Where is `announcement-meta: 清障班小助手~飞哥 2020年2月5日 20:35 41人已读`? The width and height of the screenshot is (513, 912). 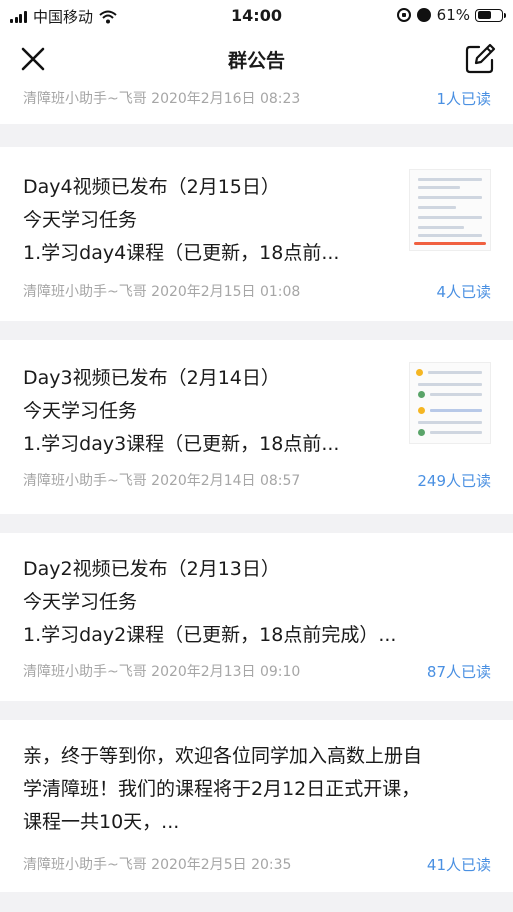 announcement-meta: 清障班小助手~飞哥 2020年2月5日 20:35 41人已读 is located at coordinates (257, 864).